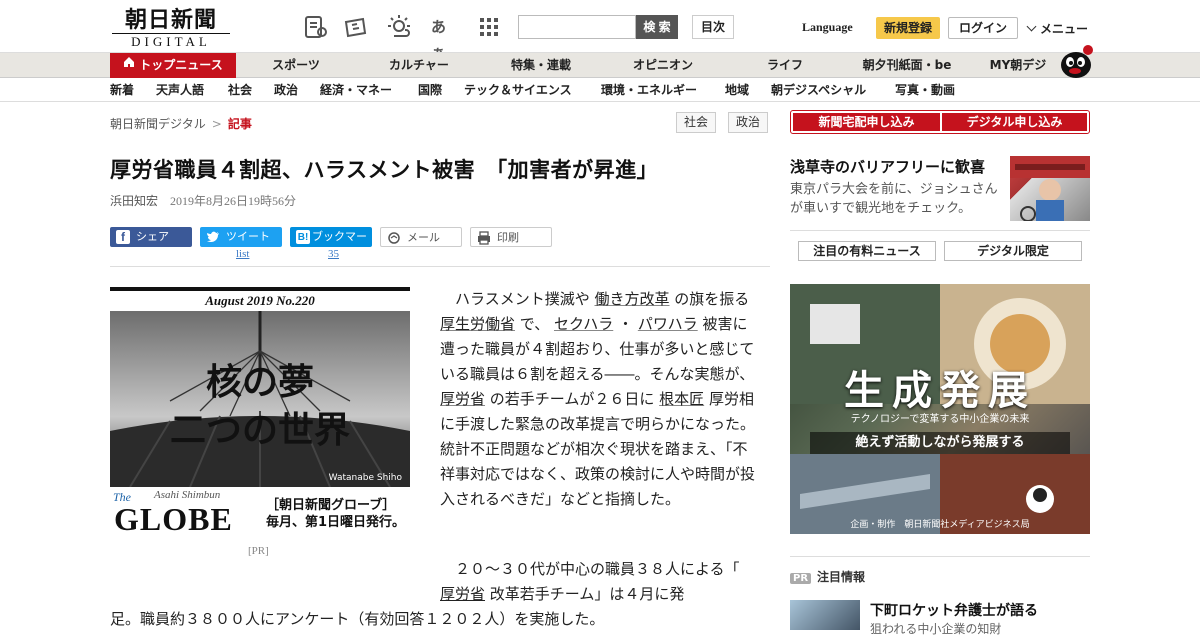  I want to click on mail-icon, so click(394, 238).